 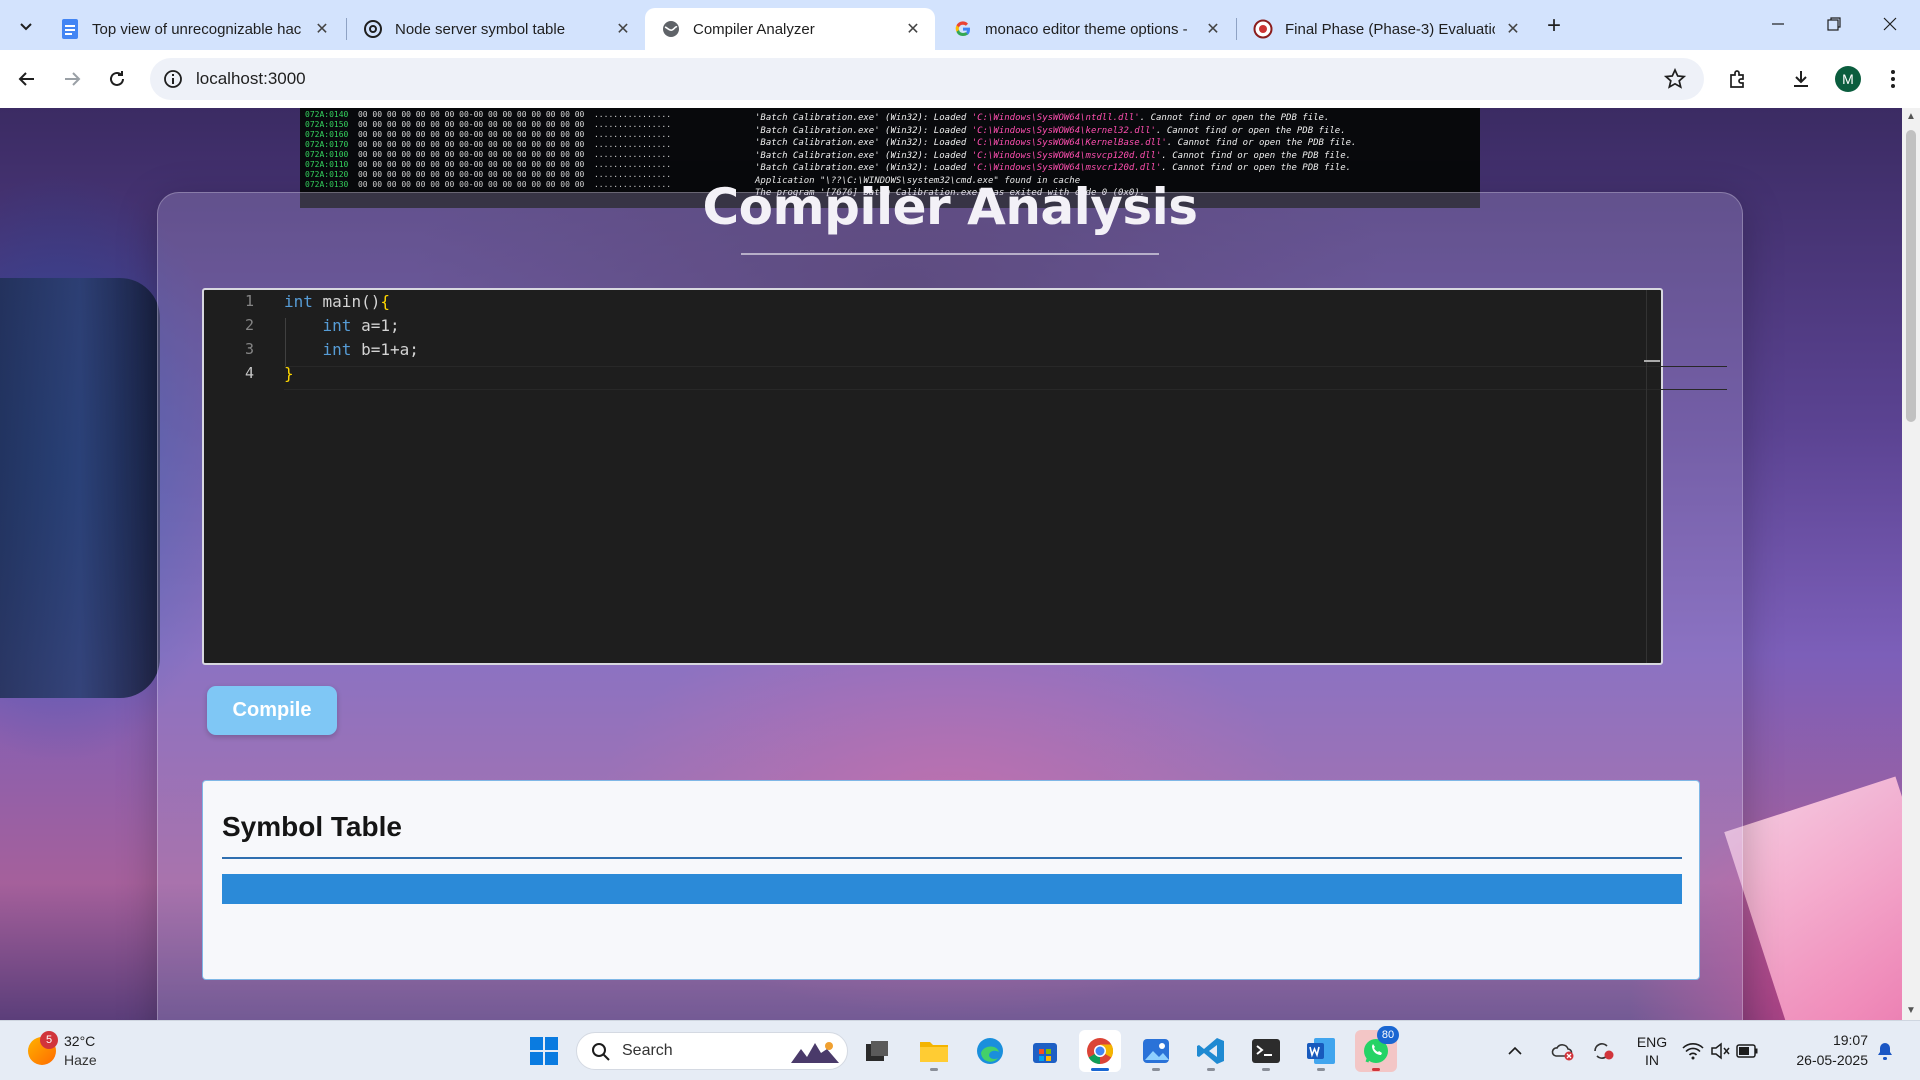 I want to click on vscode-icon, so click(x=1210, y=1051).